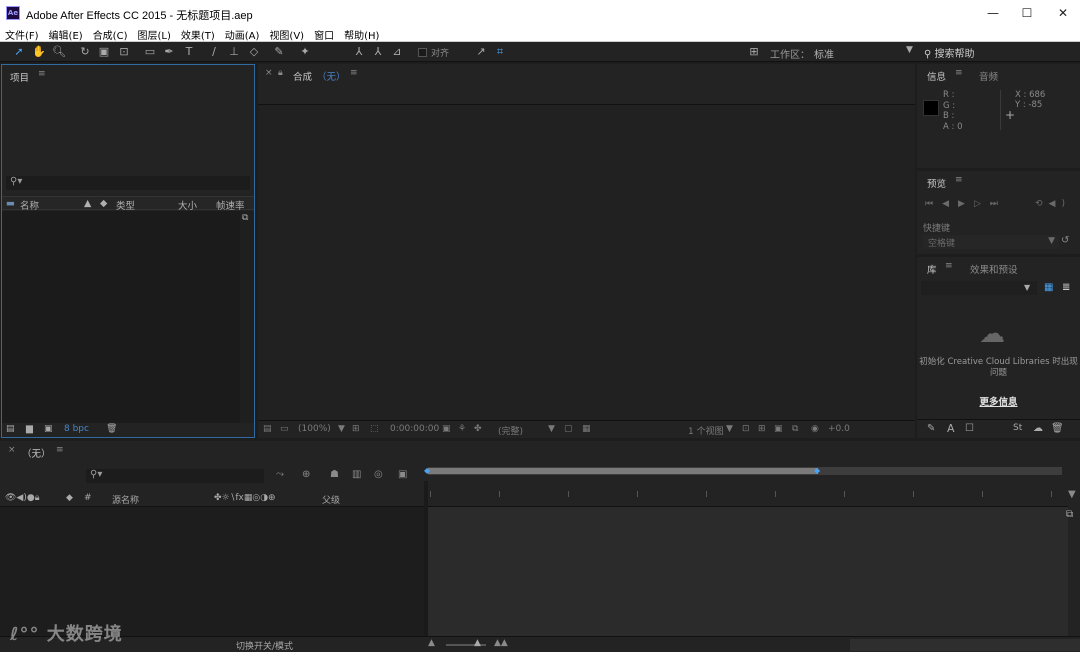  Describe the element at coordinates (284, 429) in the screenshot. I see `monitor-icon: ▭` at that location.